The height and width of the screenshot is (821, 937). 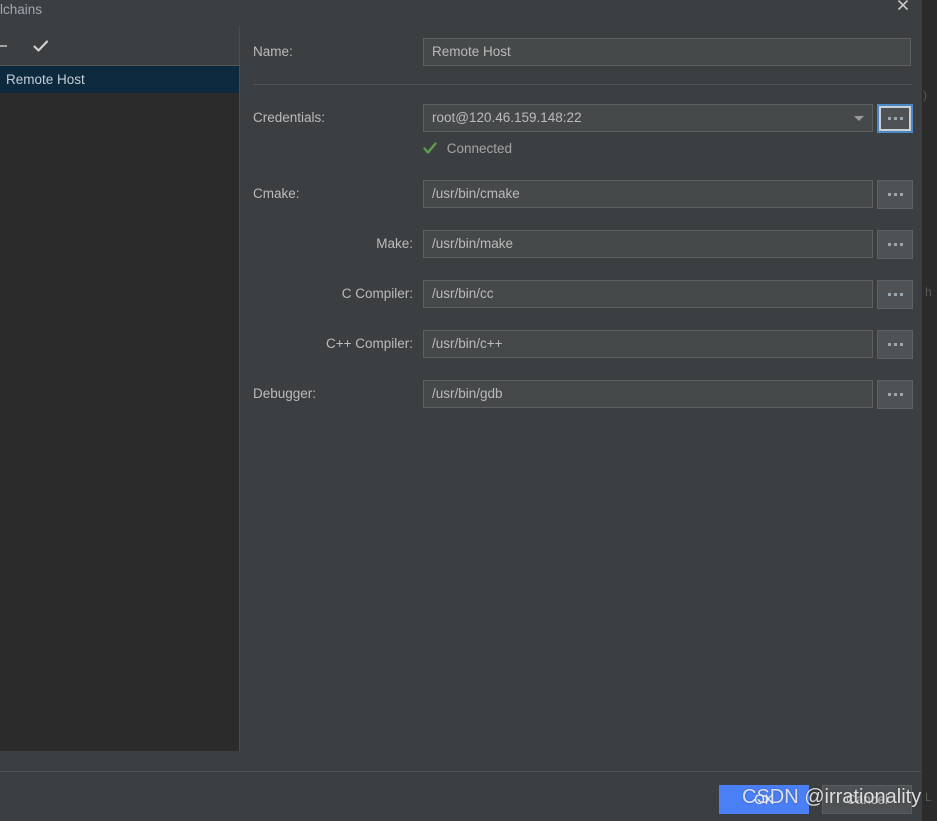 I want to click on cmake-input: /usr/bin/cmake, so click(x=648, y=194).